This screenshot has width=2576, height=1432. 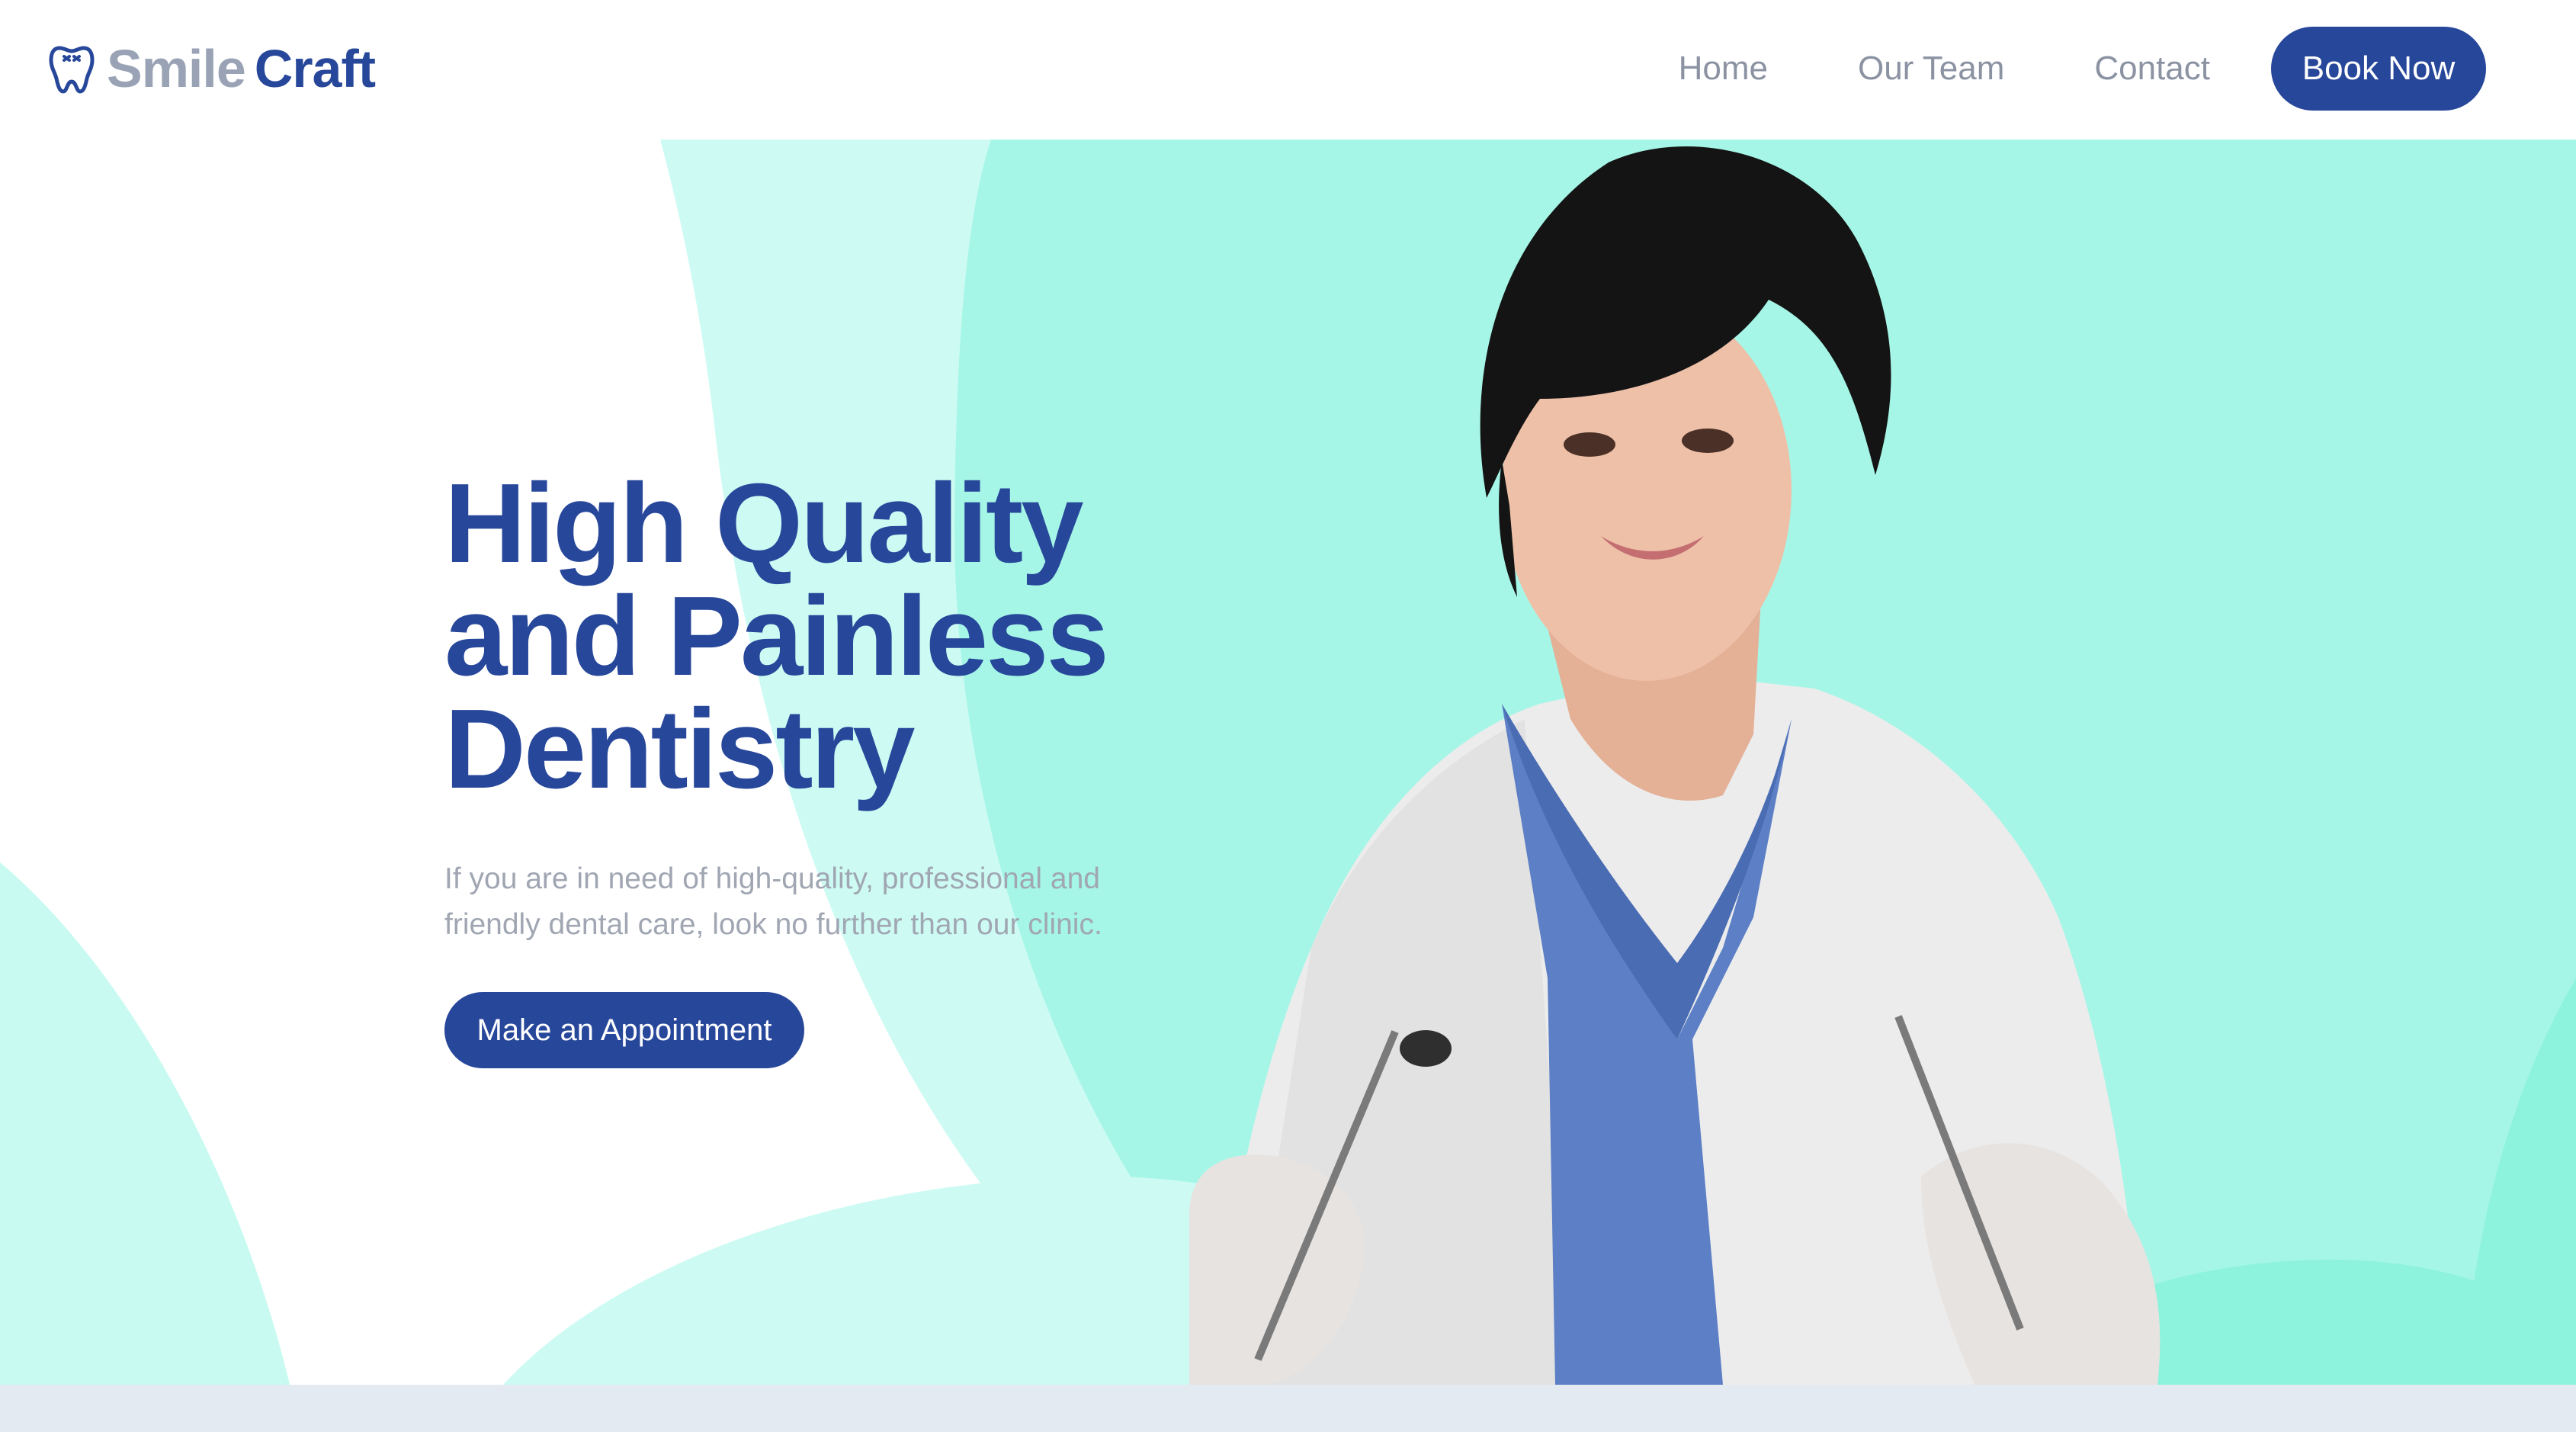 What do you see at coordinates (72, 70) in the screenshot?
I see `tooth-icon` at bounding box center [72, 70].